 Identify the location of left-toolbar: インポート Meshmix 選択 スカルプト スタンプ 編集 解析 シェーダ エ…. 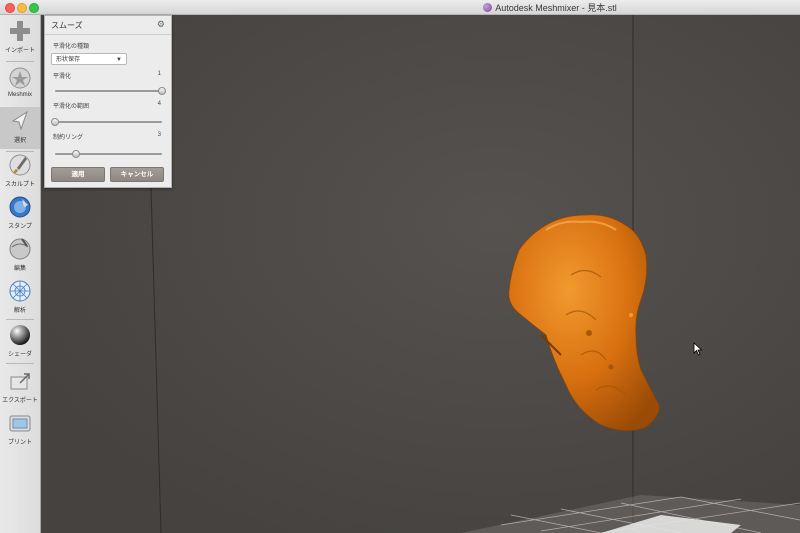
(20, 274).